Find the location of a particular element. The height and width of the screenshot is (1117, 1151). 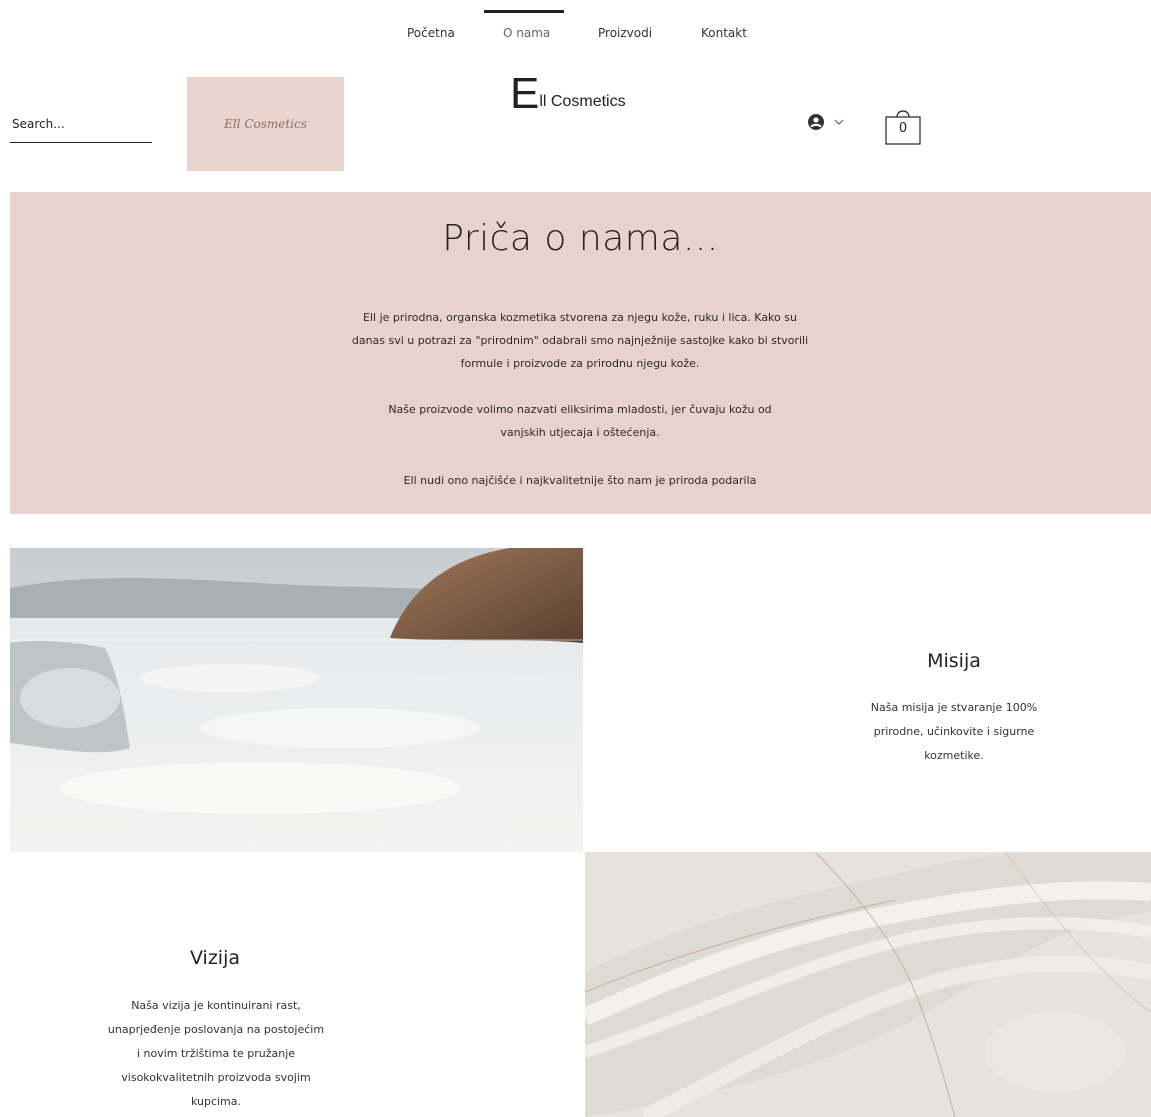

nav-active-indicator is located at coordinates (524, 11).